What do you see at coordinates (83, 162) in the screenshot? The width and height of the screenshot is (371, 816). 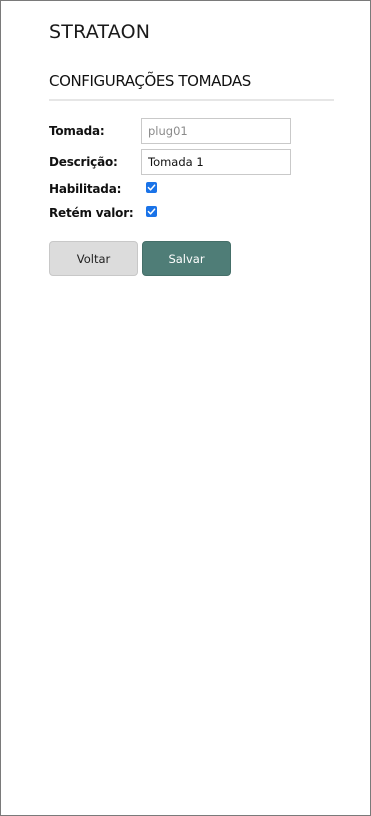 I see `descricao-label: Descrição:` at bounding box center [83, 162].